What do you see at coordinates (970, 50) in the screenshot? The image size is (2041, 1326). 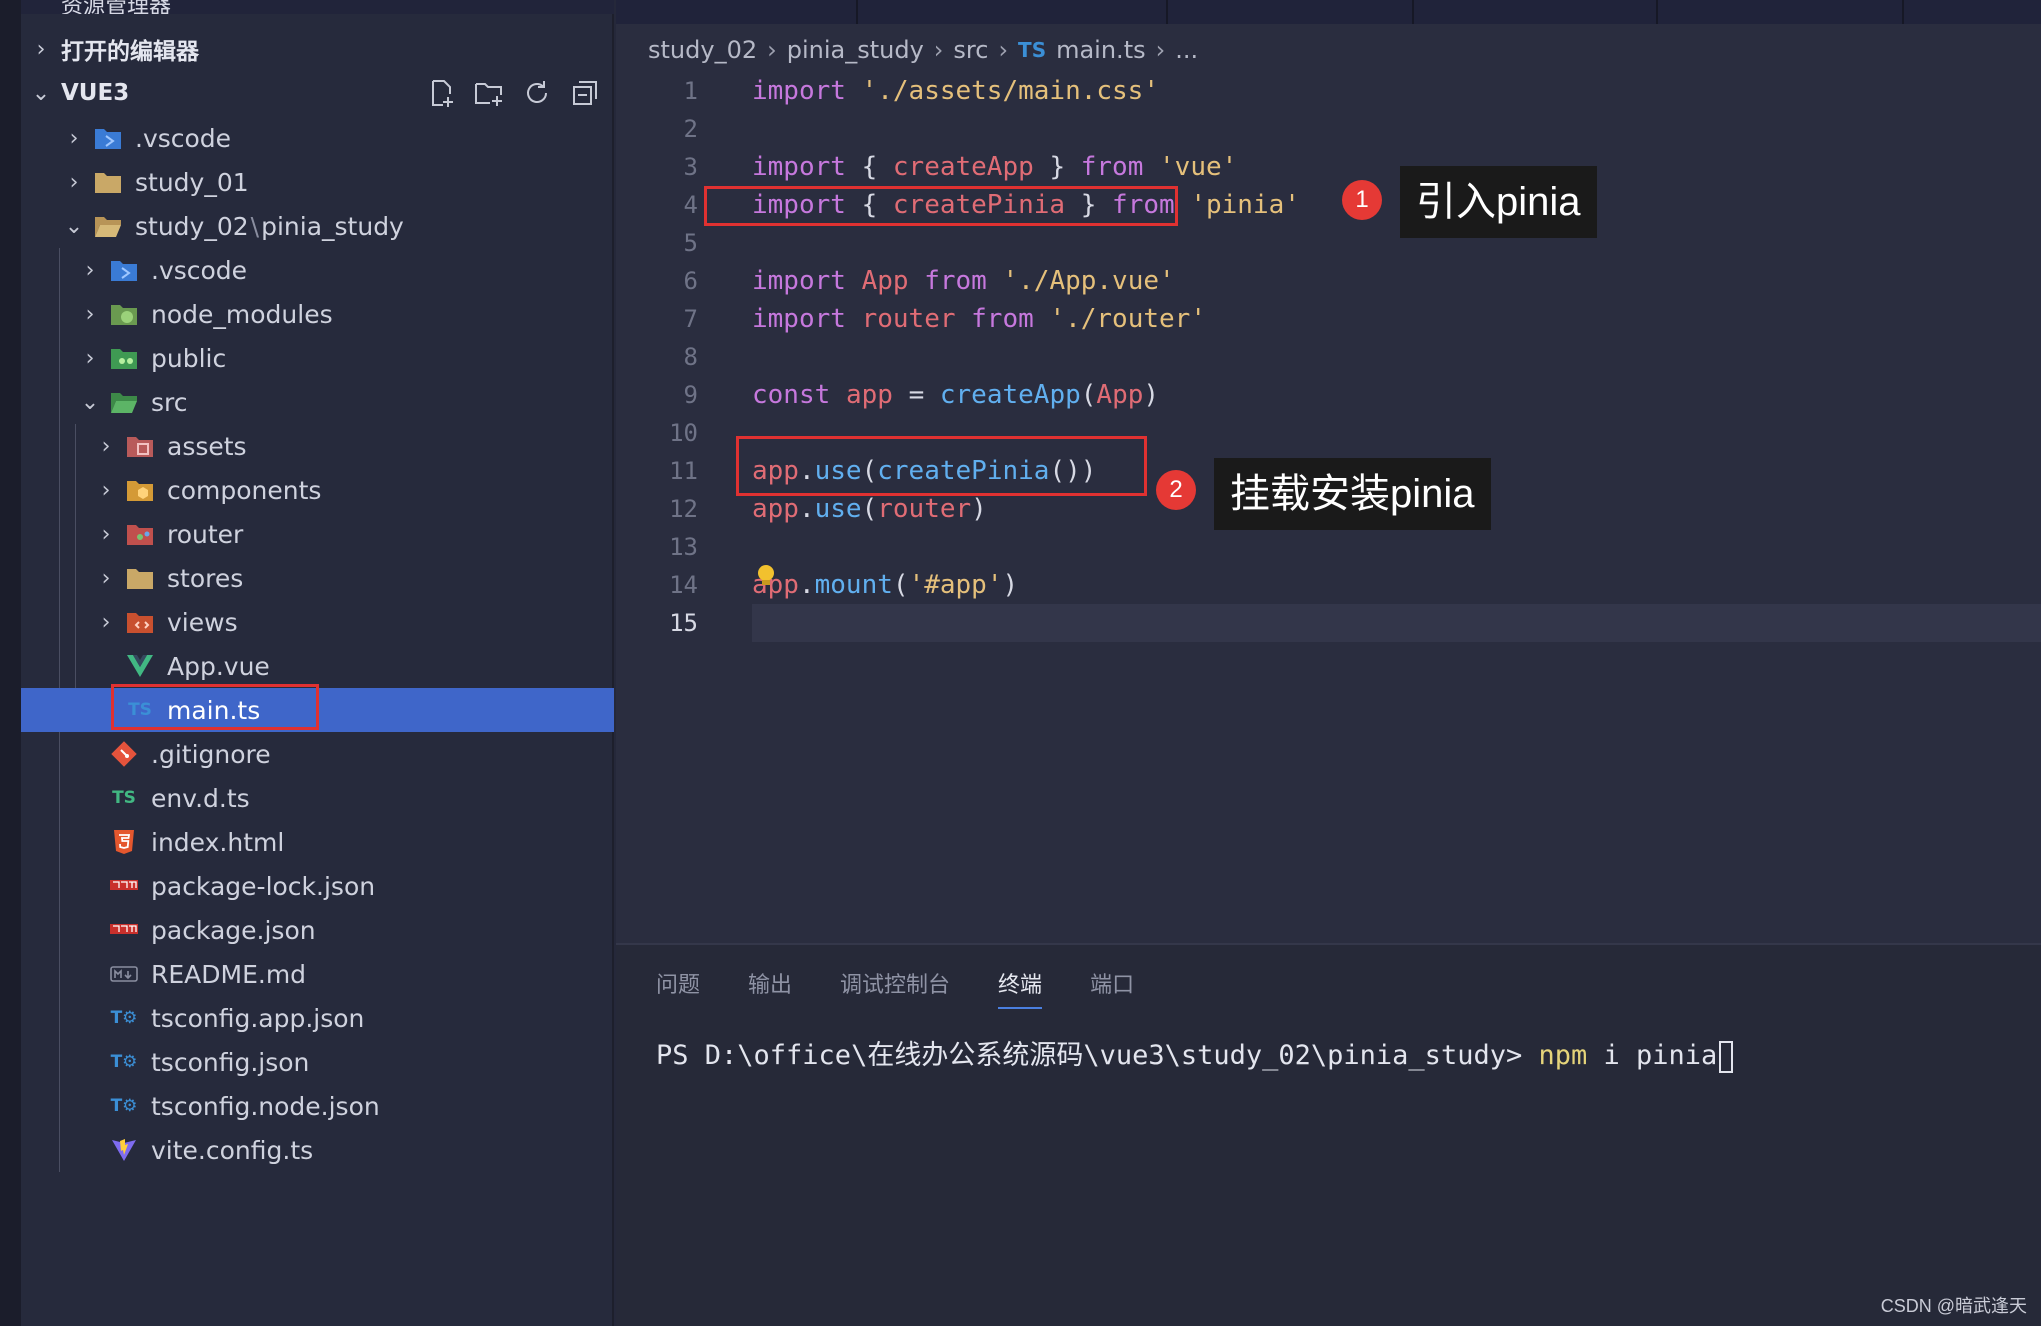 I see `breadcrumb-item: src` at bounding box center [970, 50].